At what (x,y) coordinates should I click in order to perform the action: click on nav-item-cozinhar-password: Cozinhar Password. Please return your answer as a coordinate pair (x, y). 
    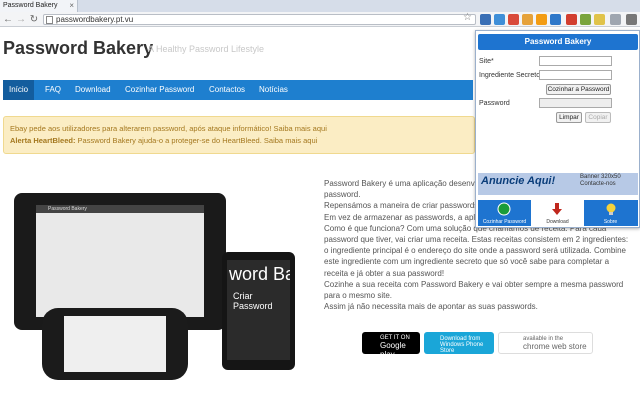
    Looking at the image, I should click on (159, 90).